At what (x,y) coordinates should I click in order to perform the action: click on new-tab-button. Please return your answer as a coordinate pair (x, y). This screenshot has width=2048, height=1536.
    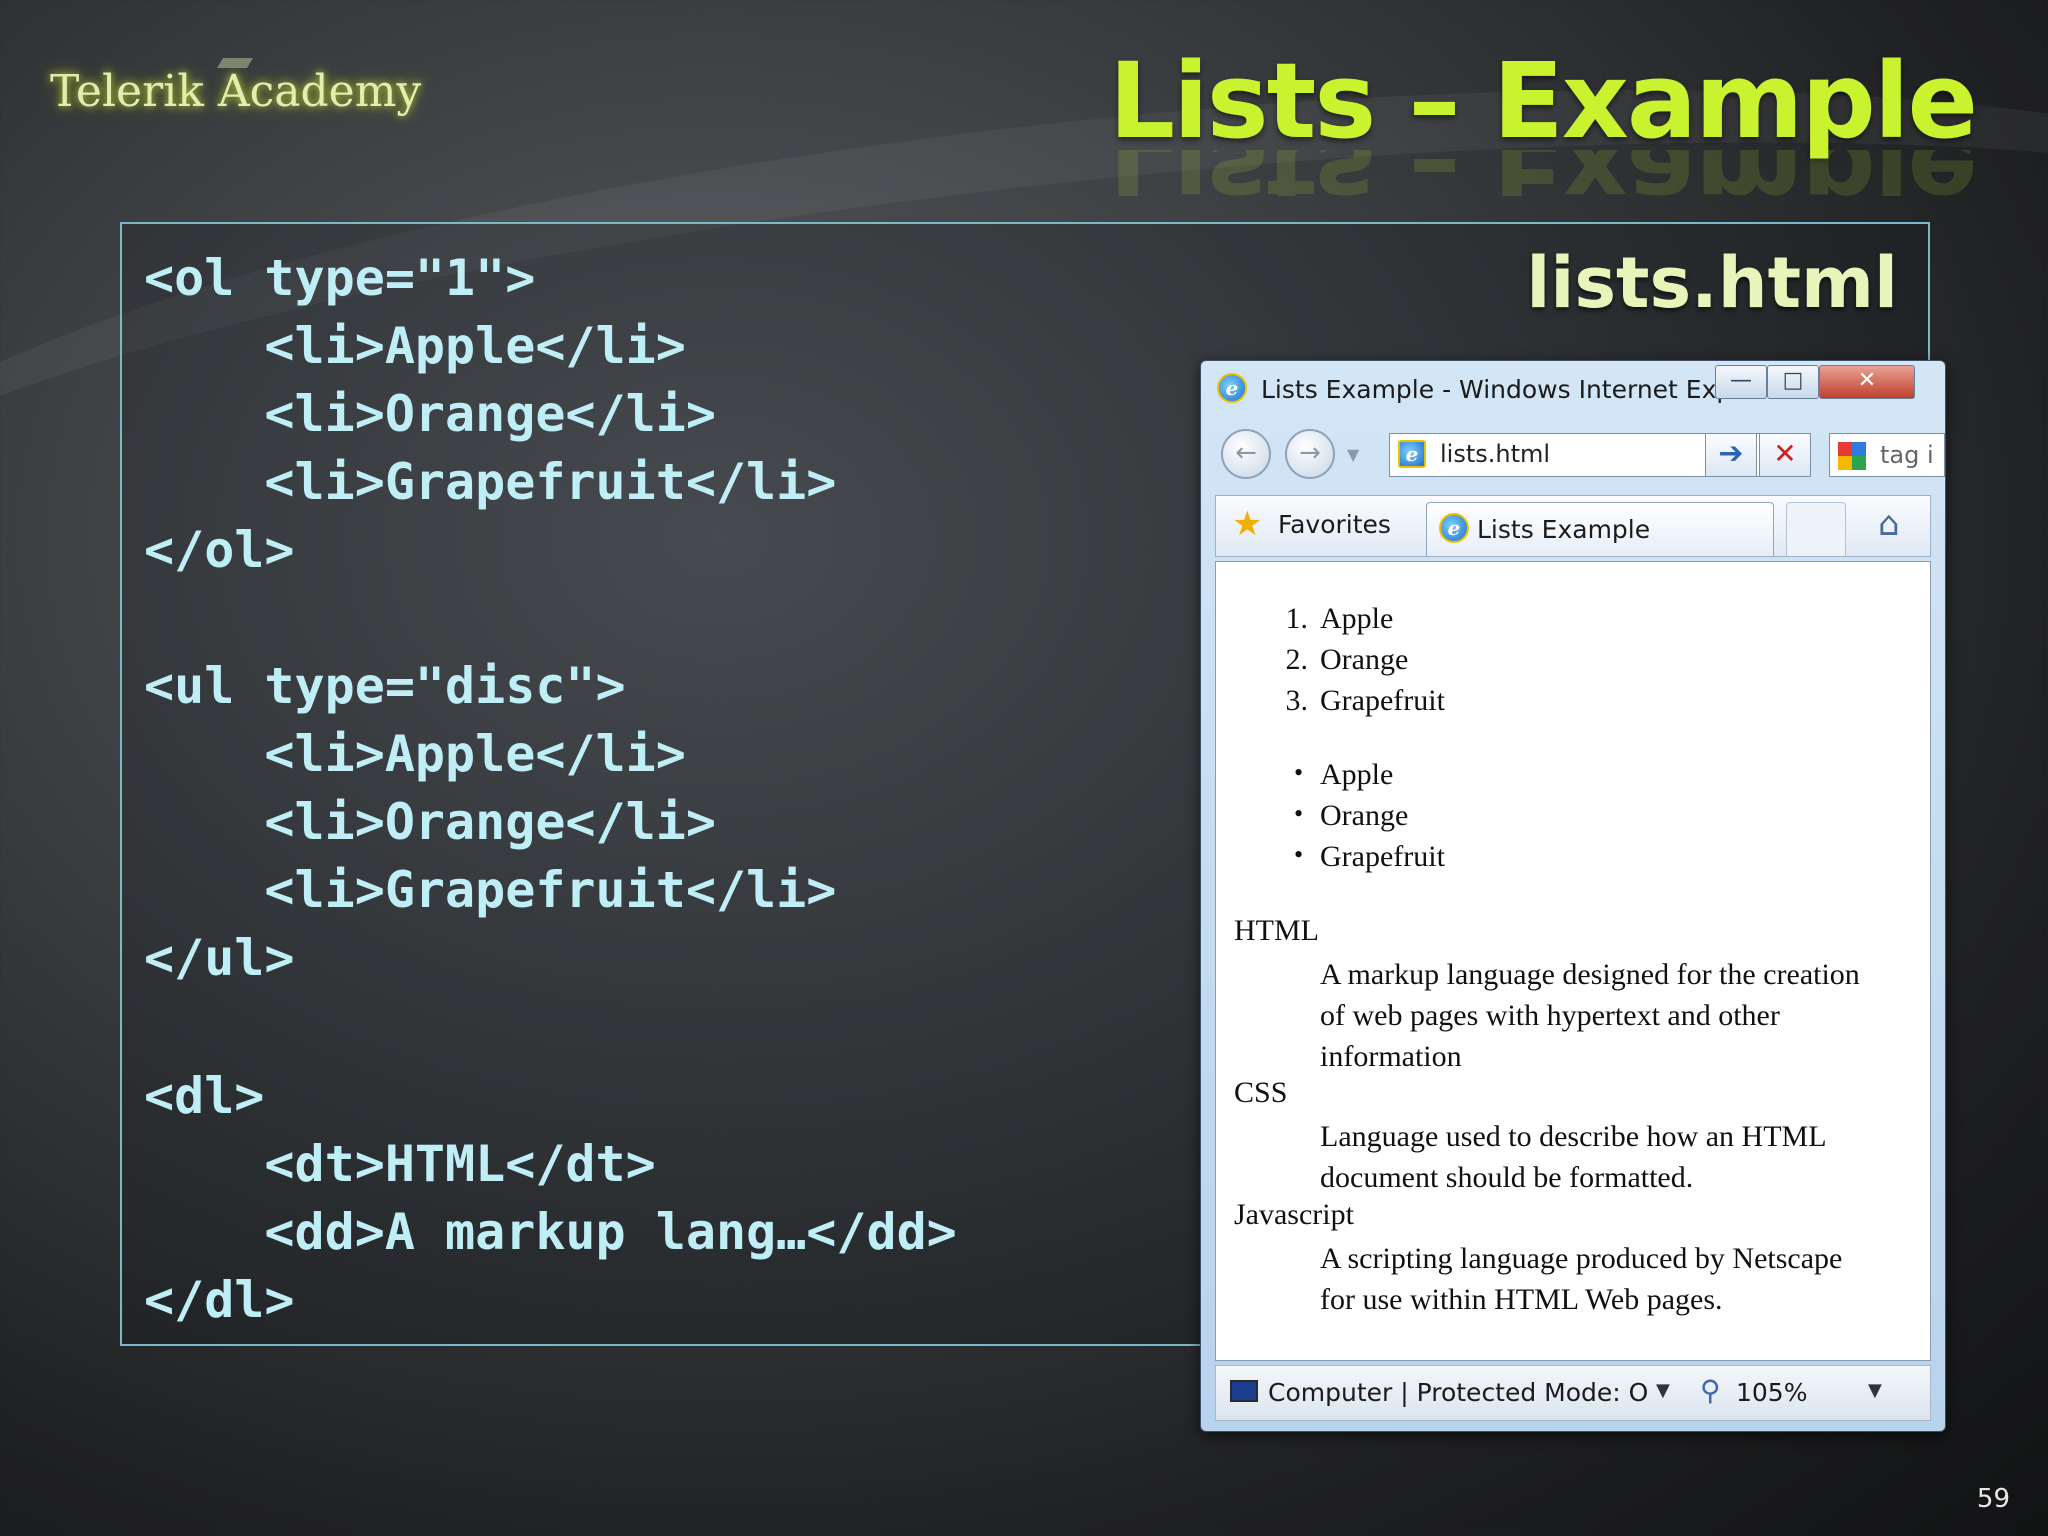
    Looking at the image, I should click on (1816, 529).